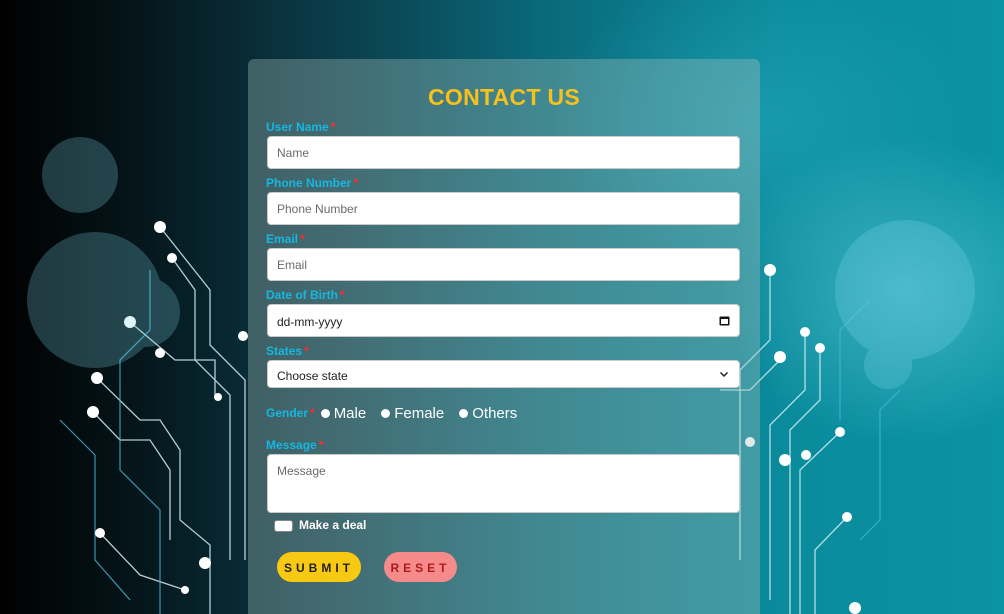 The width and height of the screenshot is (1004, 614). Describe the element at coordinates (312, 376) in the screenshot. I see `states-selected-value: Choose state` at that location.